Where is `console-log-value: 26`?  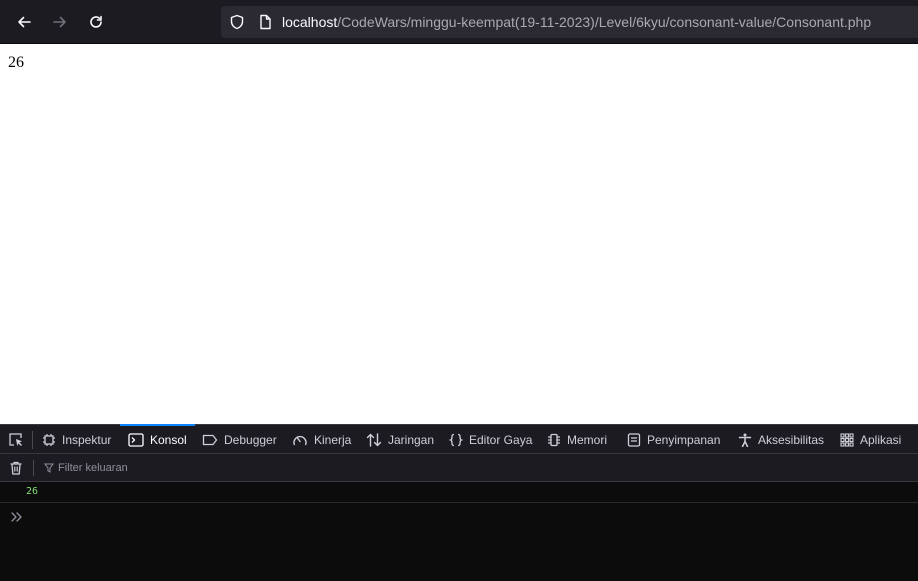 console-log-value: 26 is located at coordinates (32, 491).